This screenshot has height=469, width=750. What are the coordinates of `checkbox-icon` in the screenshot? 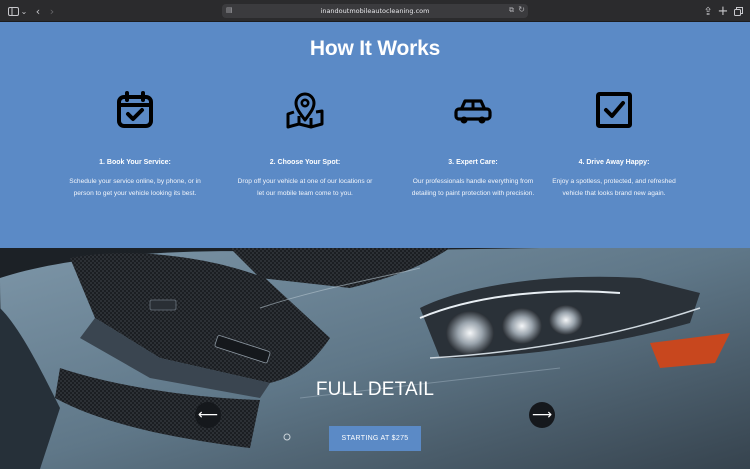 It's located at (614, 110).